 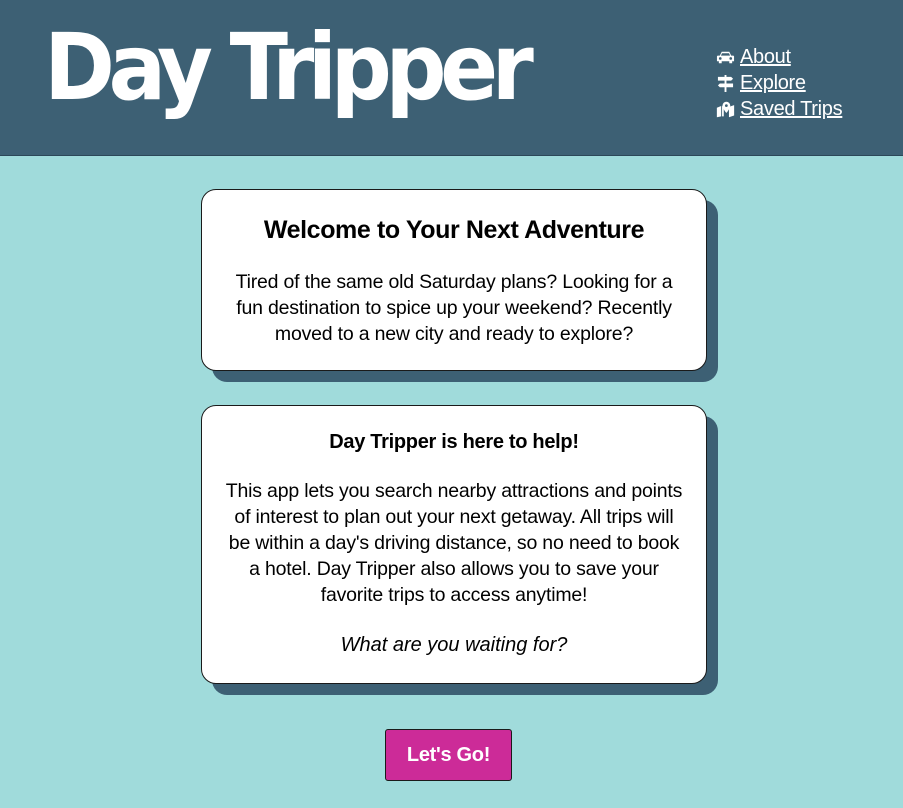 I want to click on nav-item-explore: Explore, so click(x=779, y=83).